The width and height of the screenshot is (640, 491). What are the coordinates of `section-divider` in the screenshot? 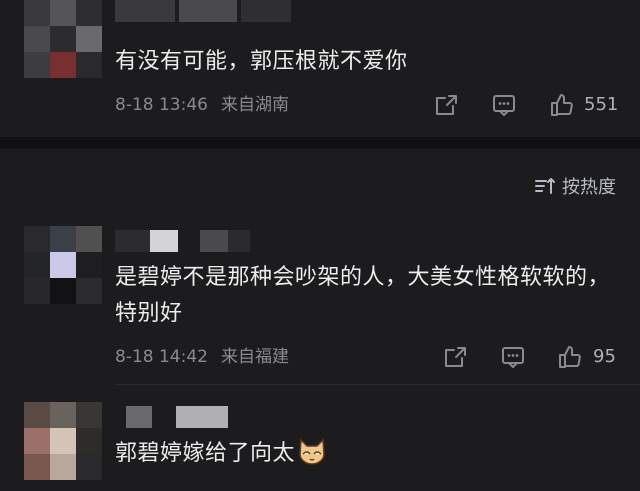 It's located at (320, 143).